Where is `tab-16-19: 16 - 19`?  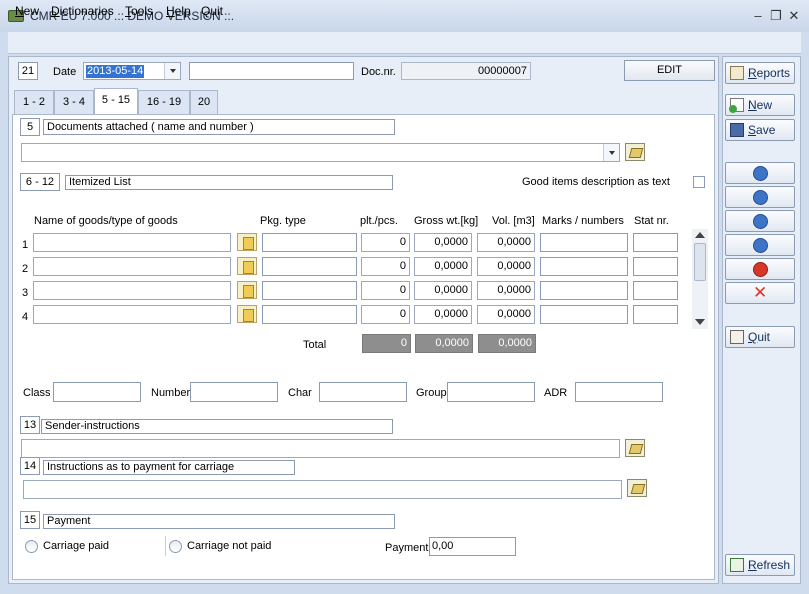
tab-16-19: 16 - 19 is located at coordinates (164, 102).